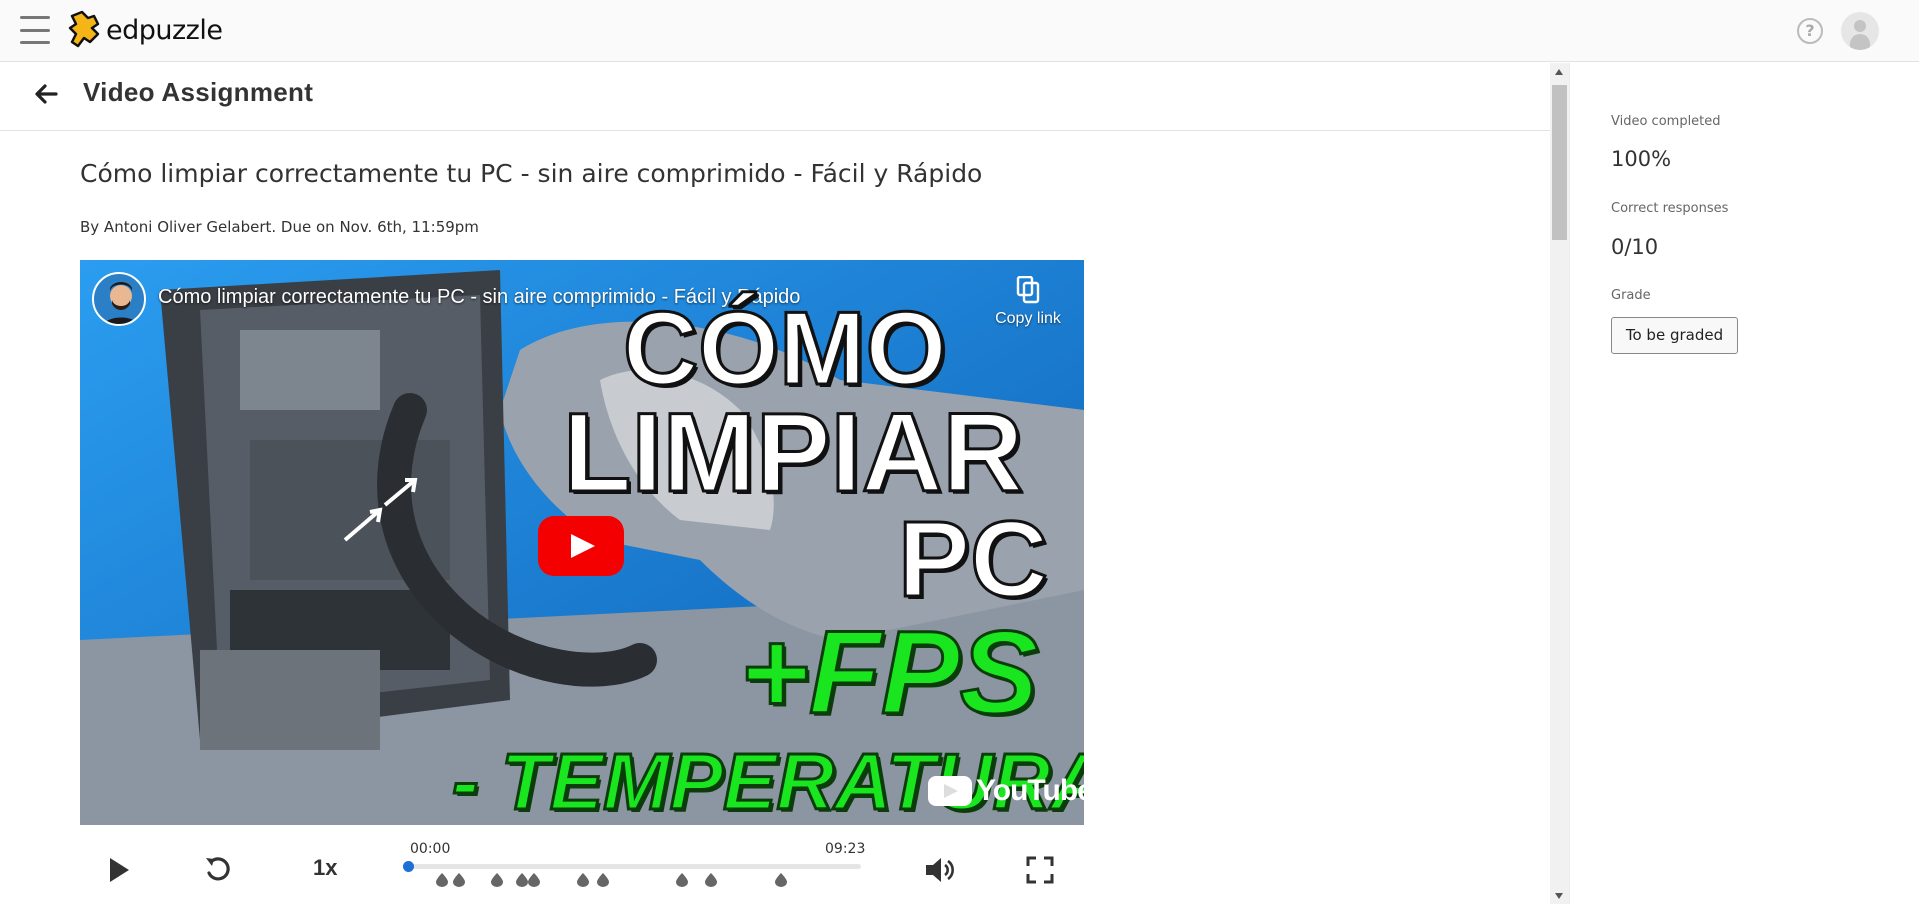 The width and height of the screenshot is (1919, 904). I want to click on grade-label: Grade, so click(1631, 295).